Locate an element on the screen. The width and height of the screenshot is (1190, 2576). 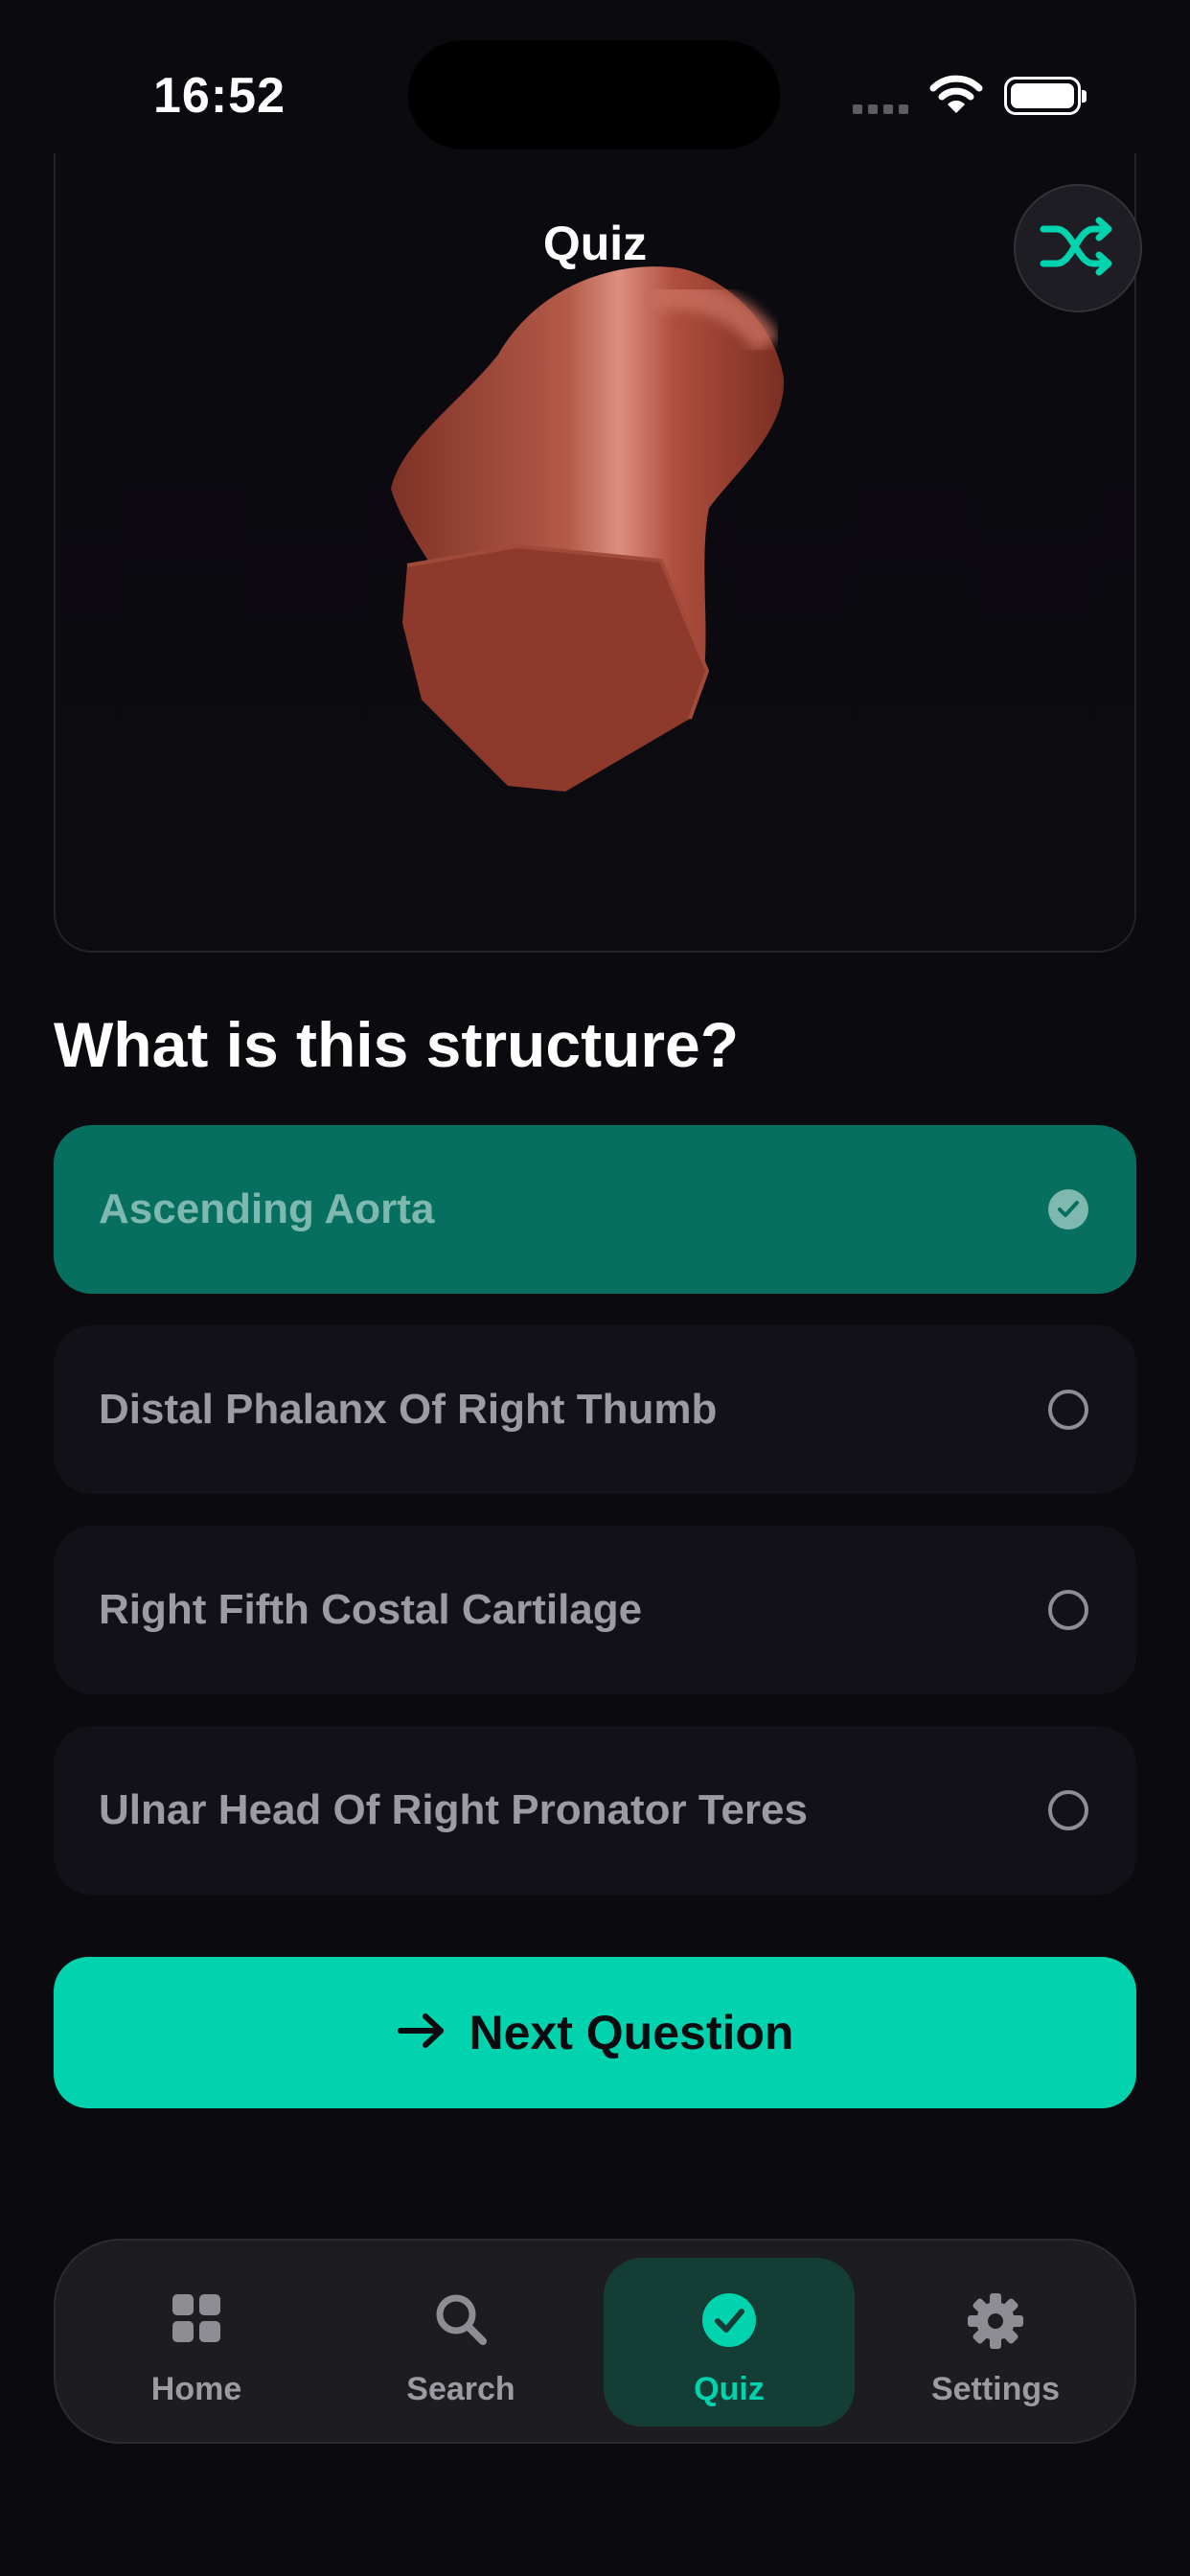
dynamic-island is located at coordinates (594, 95).